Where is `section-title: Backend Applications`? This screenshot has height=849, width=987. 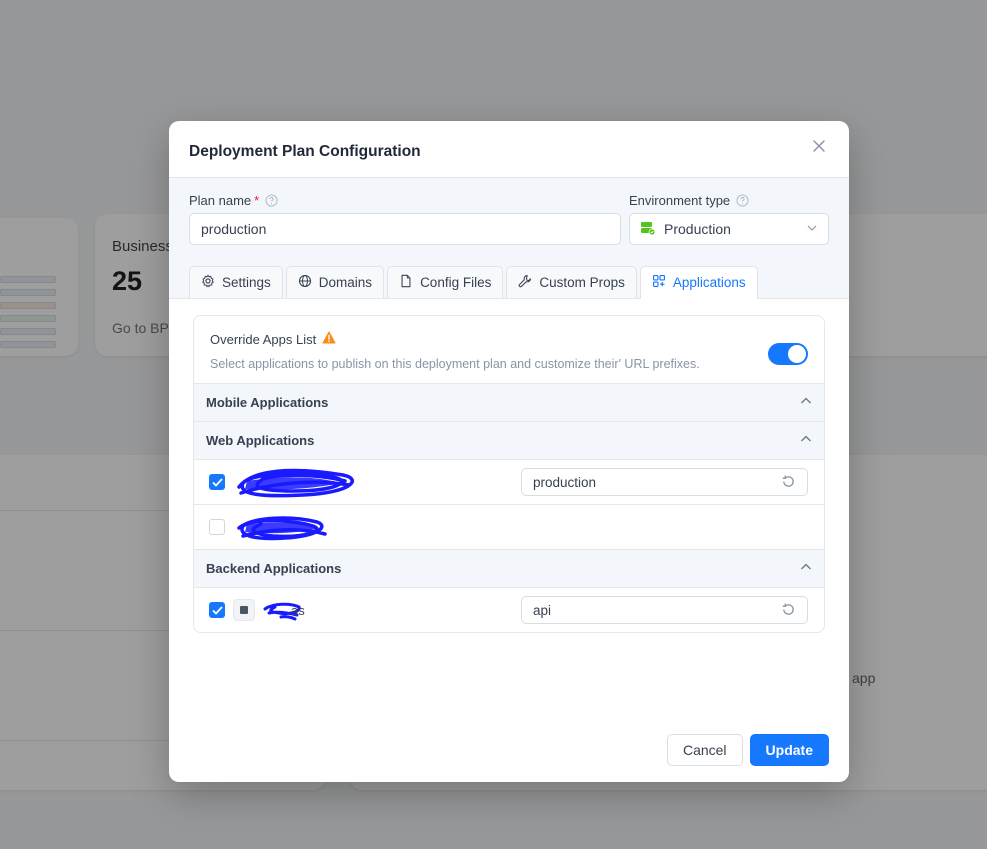
section-title: Backend Applications is located at coordinates (274, 568).